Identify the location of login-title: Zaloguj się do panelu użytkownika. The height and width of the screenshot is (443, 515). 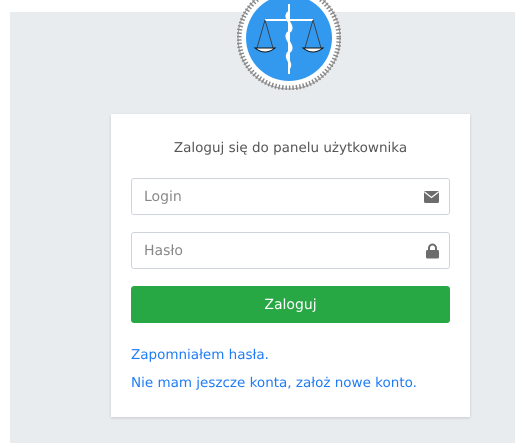
(290, 148).